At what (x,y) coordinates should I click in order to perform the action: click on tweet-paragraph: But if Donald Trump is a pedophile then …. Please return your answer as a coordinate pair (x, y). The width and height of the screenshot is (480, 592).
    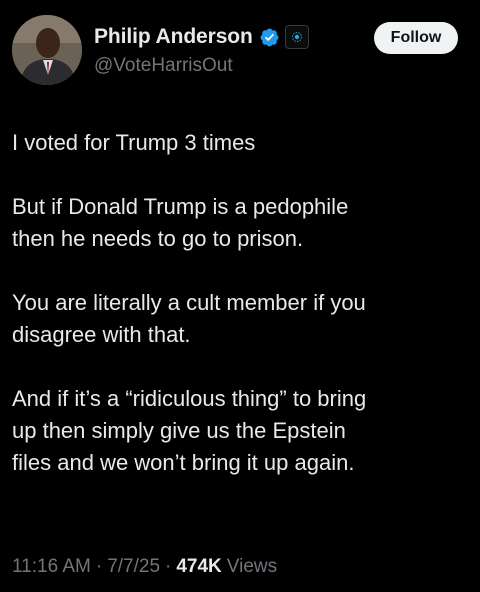
    Looking at the image, I should click on (180, 222).